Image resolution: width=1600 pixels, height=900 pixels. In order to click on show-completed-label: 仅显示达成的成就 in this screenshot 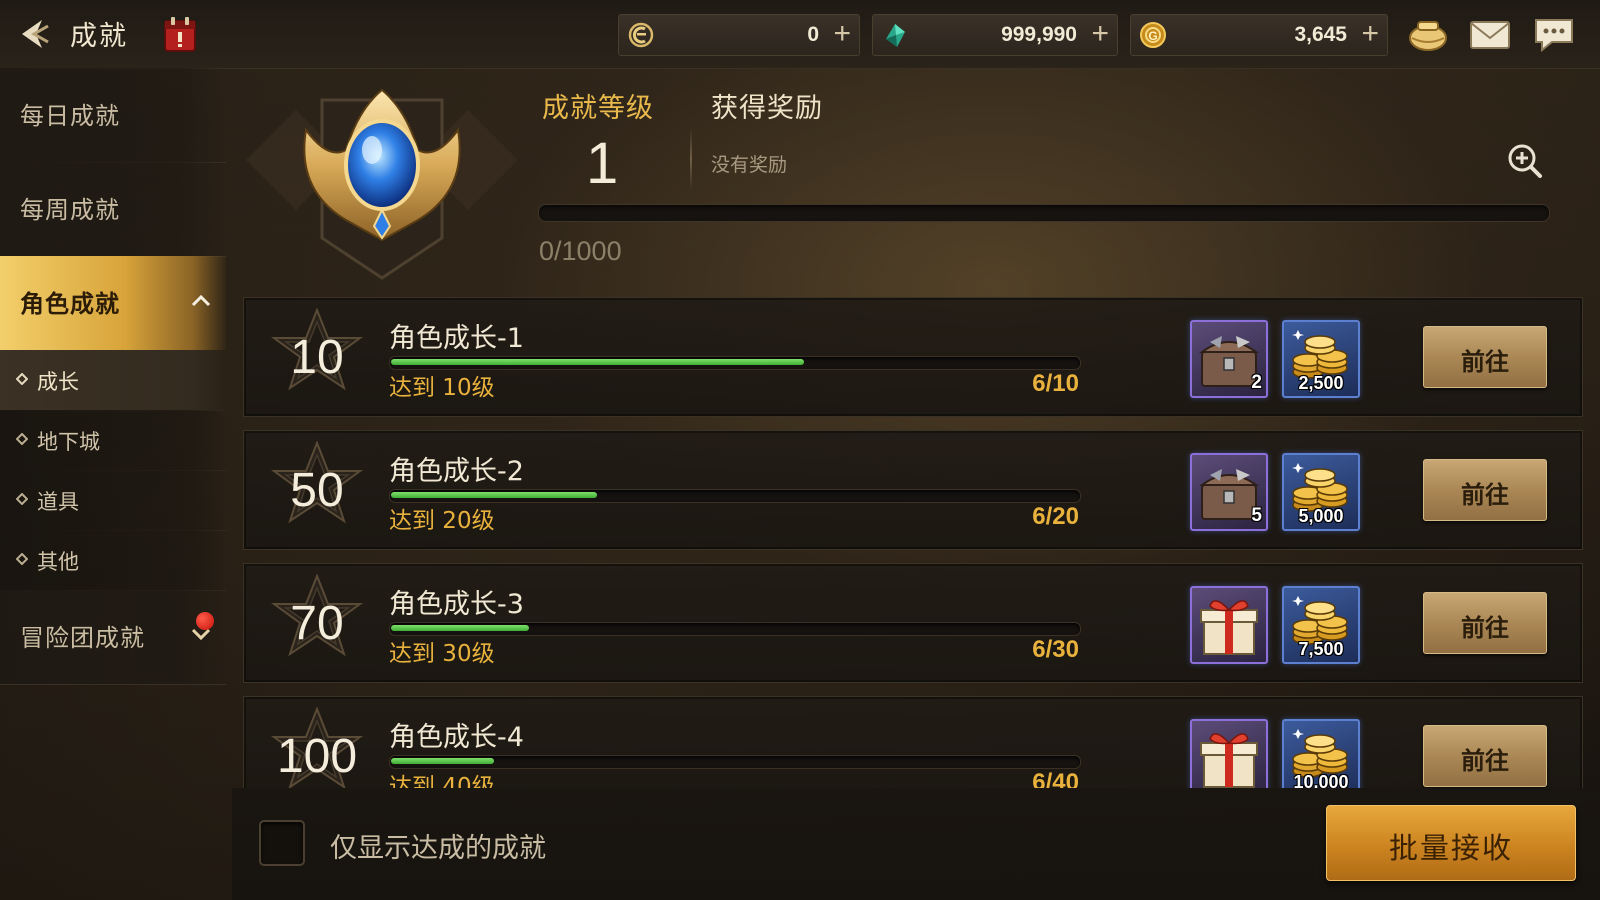, I will do `click(438, 848)`.